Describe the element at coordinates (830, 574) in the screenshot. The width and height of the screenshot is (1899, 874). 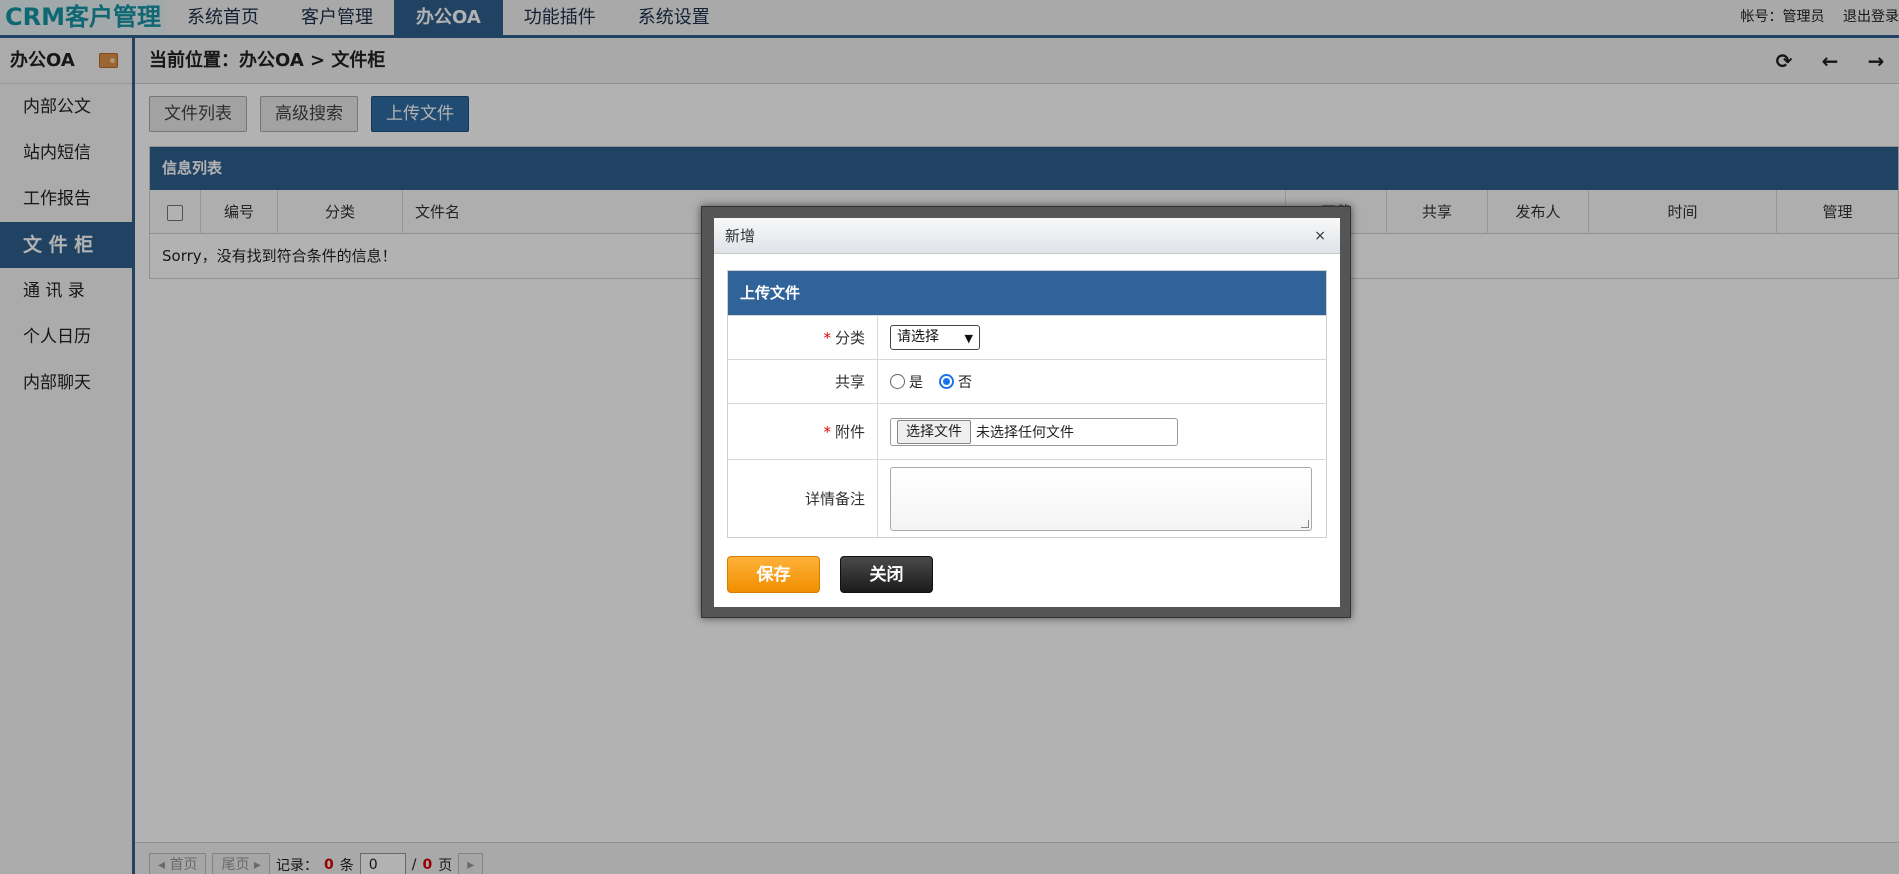
I see `dialog-buttons: 保存 关闭` at that location.